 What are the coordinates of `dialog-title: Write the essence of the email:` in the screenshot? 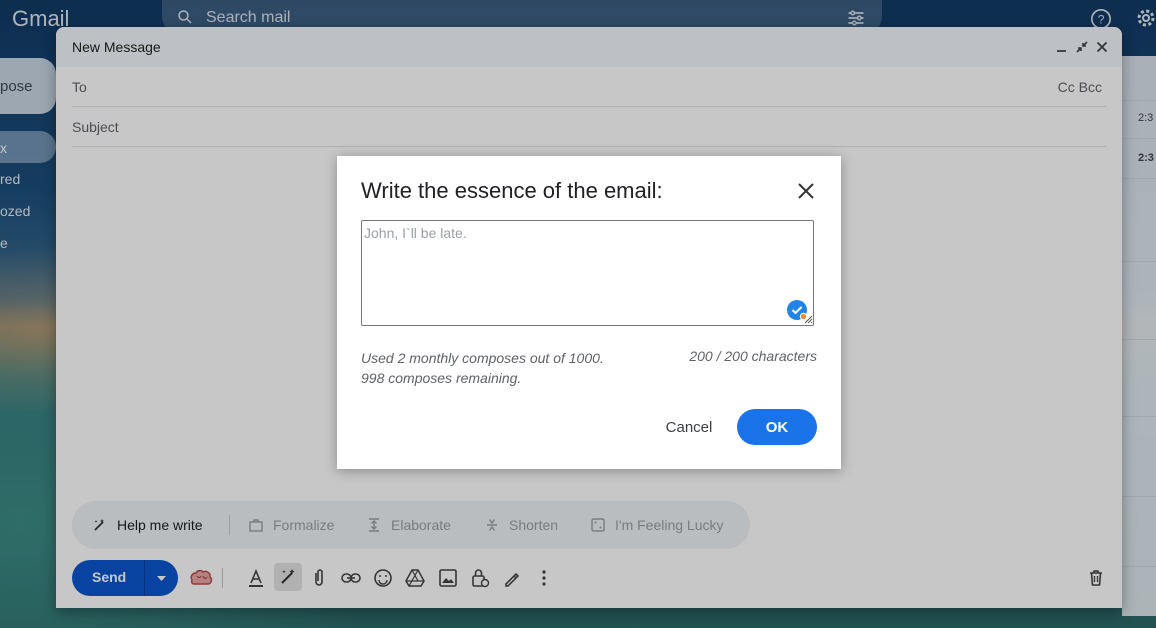 It's located at (512, 190).